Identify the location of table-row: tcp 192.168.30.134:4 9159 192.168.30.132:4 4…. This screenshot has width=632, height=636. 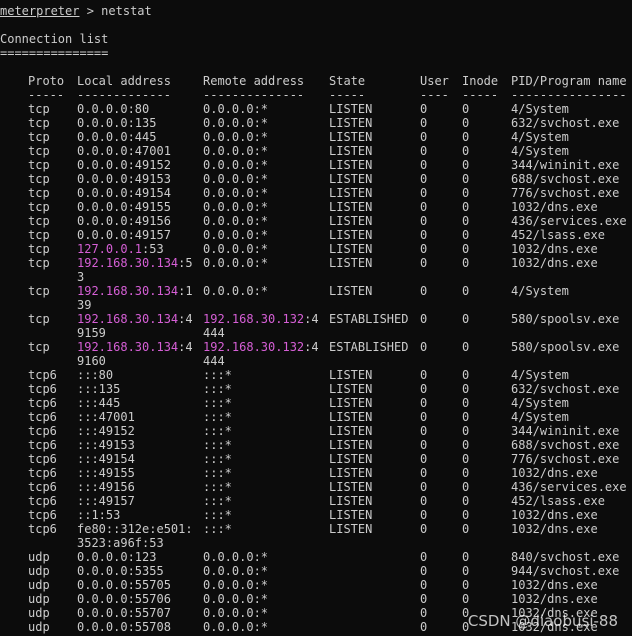
(316, 326).